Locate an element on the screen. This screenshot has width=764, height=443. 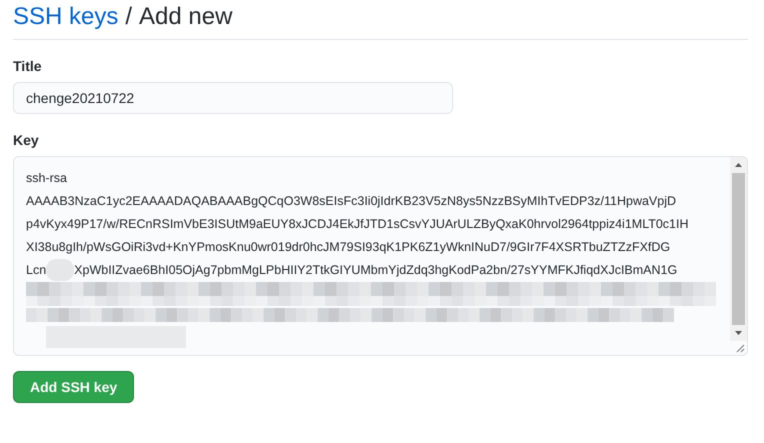
scroll-up-icon is located at coordinates (738, 165).